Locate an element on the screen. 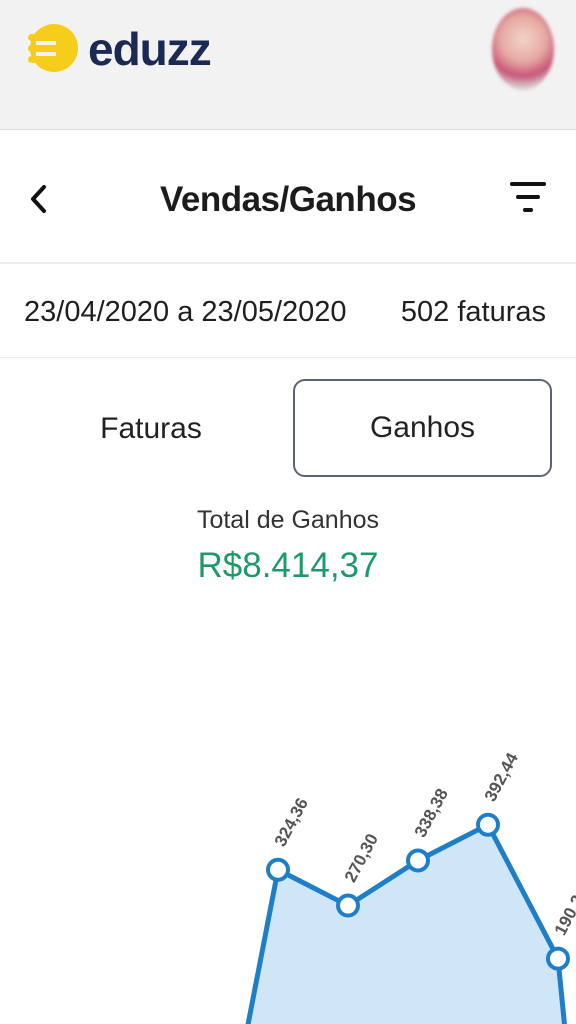  chart-area-fill is located at coordinates (405, 924).